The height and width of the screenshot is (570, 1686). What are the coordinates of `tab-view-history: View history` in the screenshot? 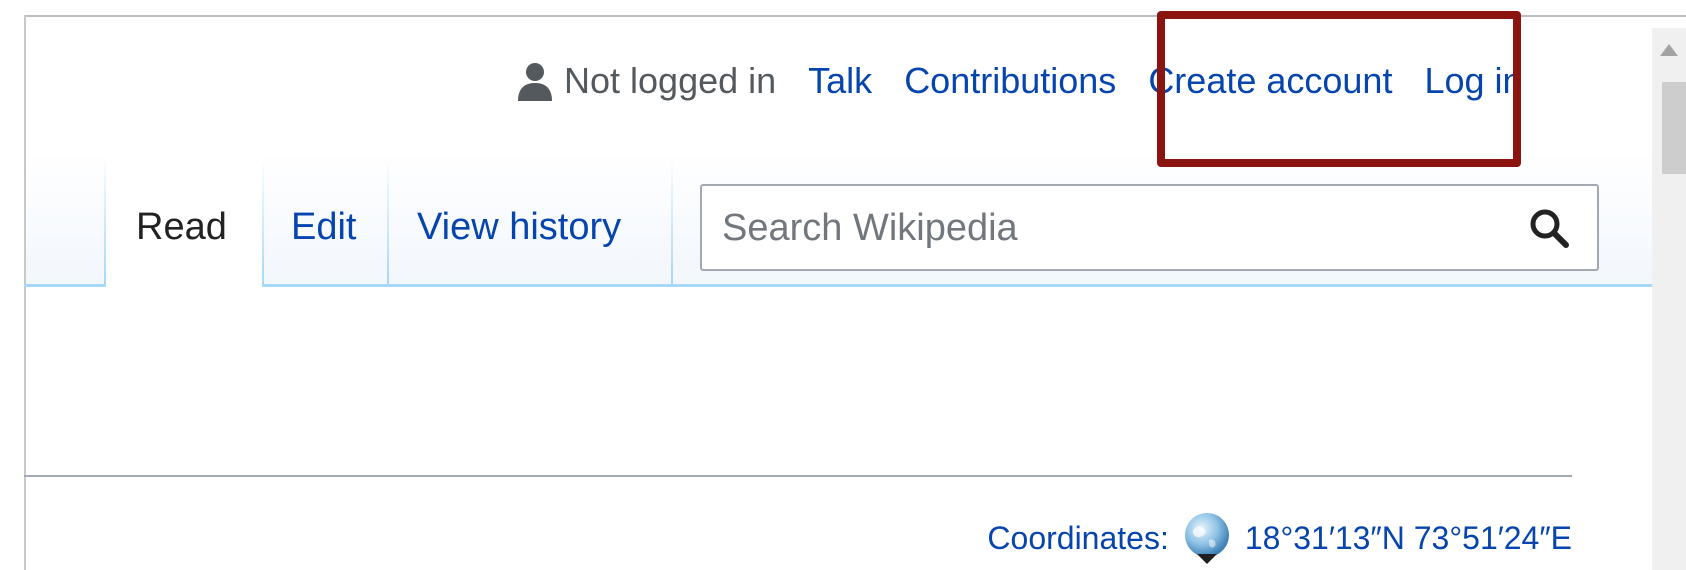 It's located at (519, 227).